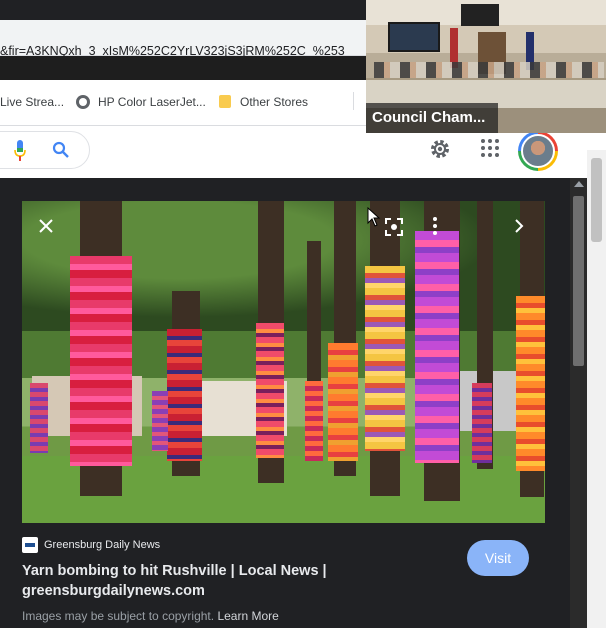 The image size is (606, 628). What do you see at coordinates (83, 102) in the screenshot?
I see `hp-bookmark-icon` at bounding box center [83, 102].